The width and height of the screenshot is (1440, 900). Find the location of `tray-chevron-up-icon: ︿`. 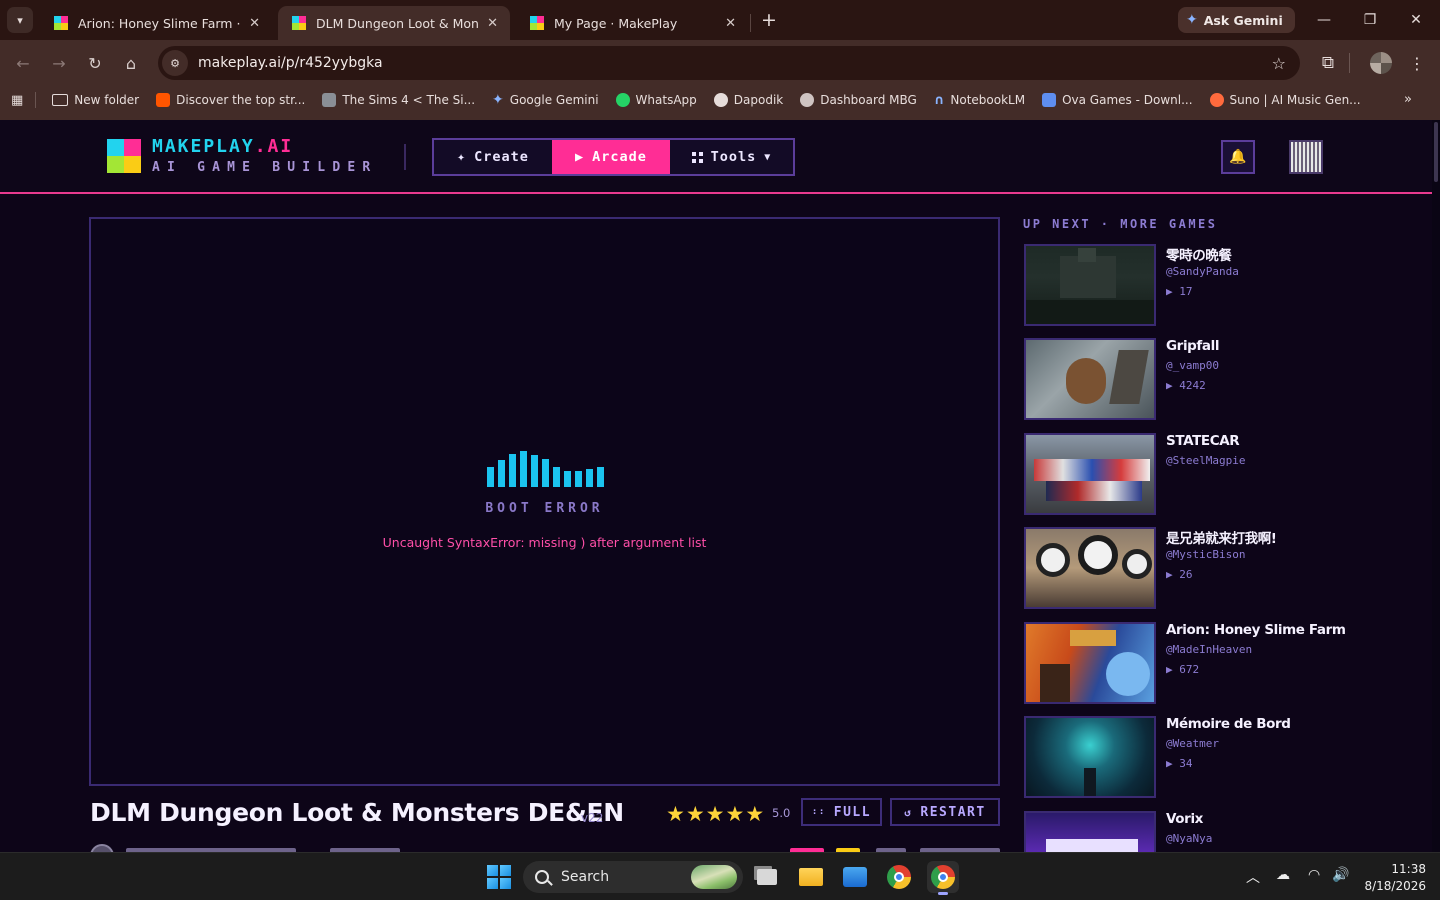

tray-chevron-up-icon: ︿ is located at coordinates (1253, 877).